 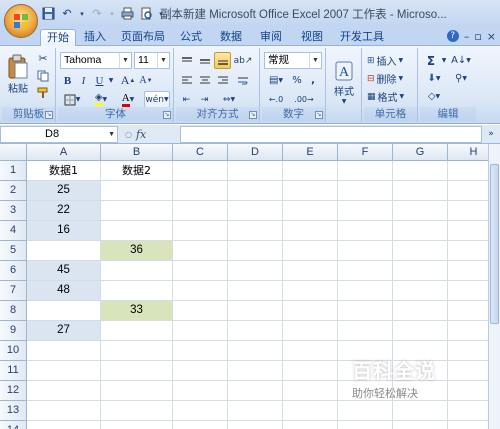 I want to click on row-header-7: 7, so click(x=13, y=291).